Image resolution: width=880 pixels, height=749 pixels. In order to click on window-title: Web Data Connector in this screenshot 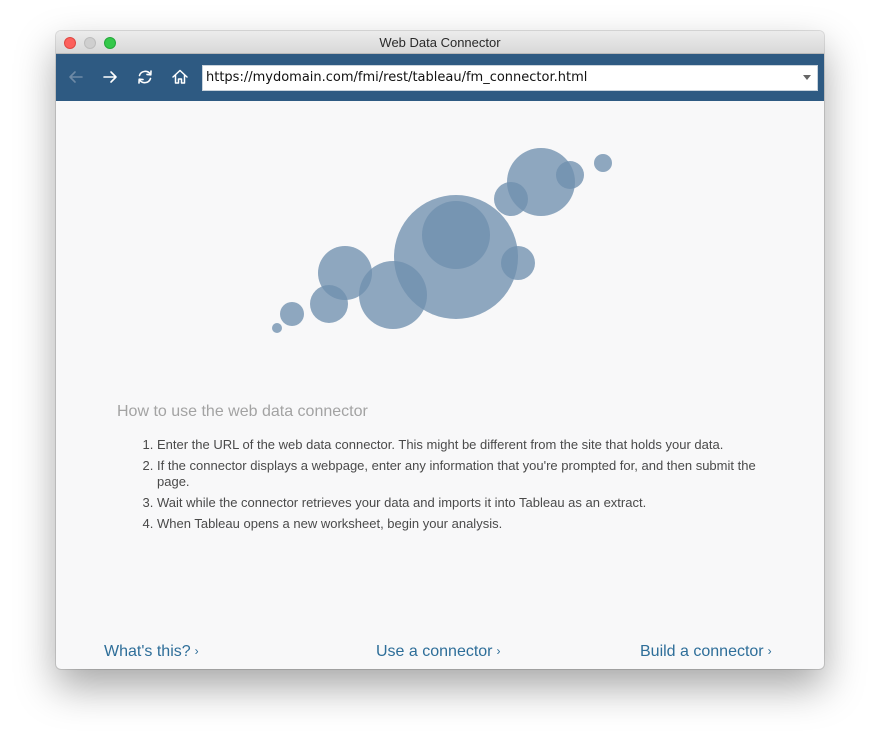, I will do `click(440, 42)`.